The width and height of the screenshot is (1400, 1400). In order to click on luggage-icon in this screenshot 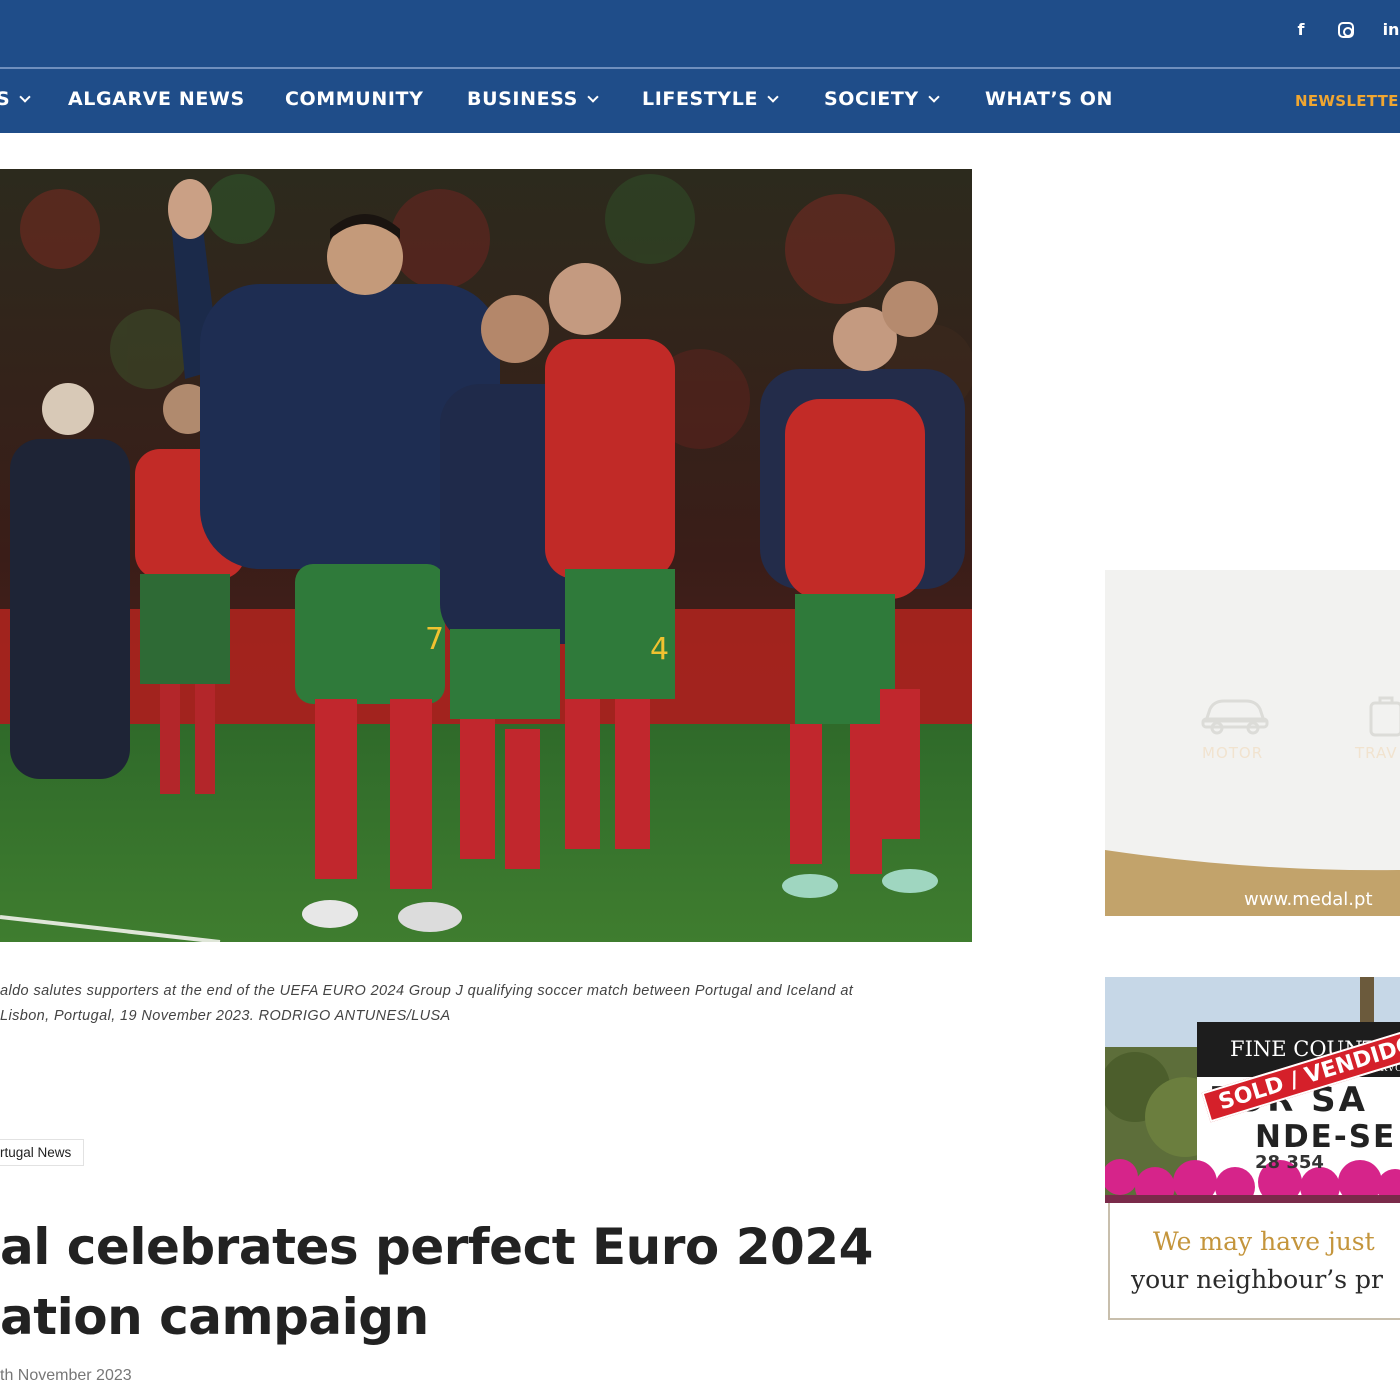, I will do `click(1384, 716)`.